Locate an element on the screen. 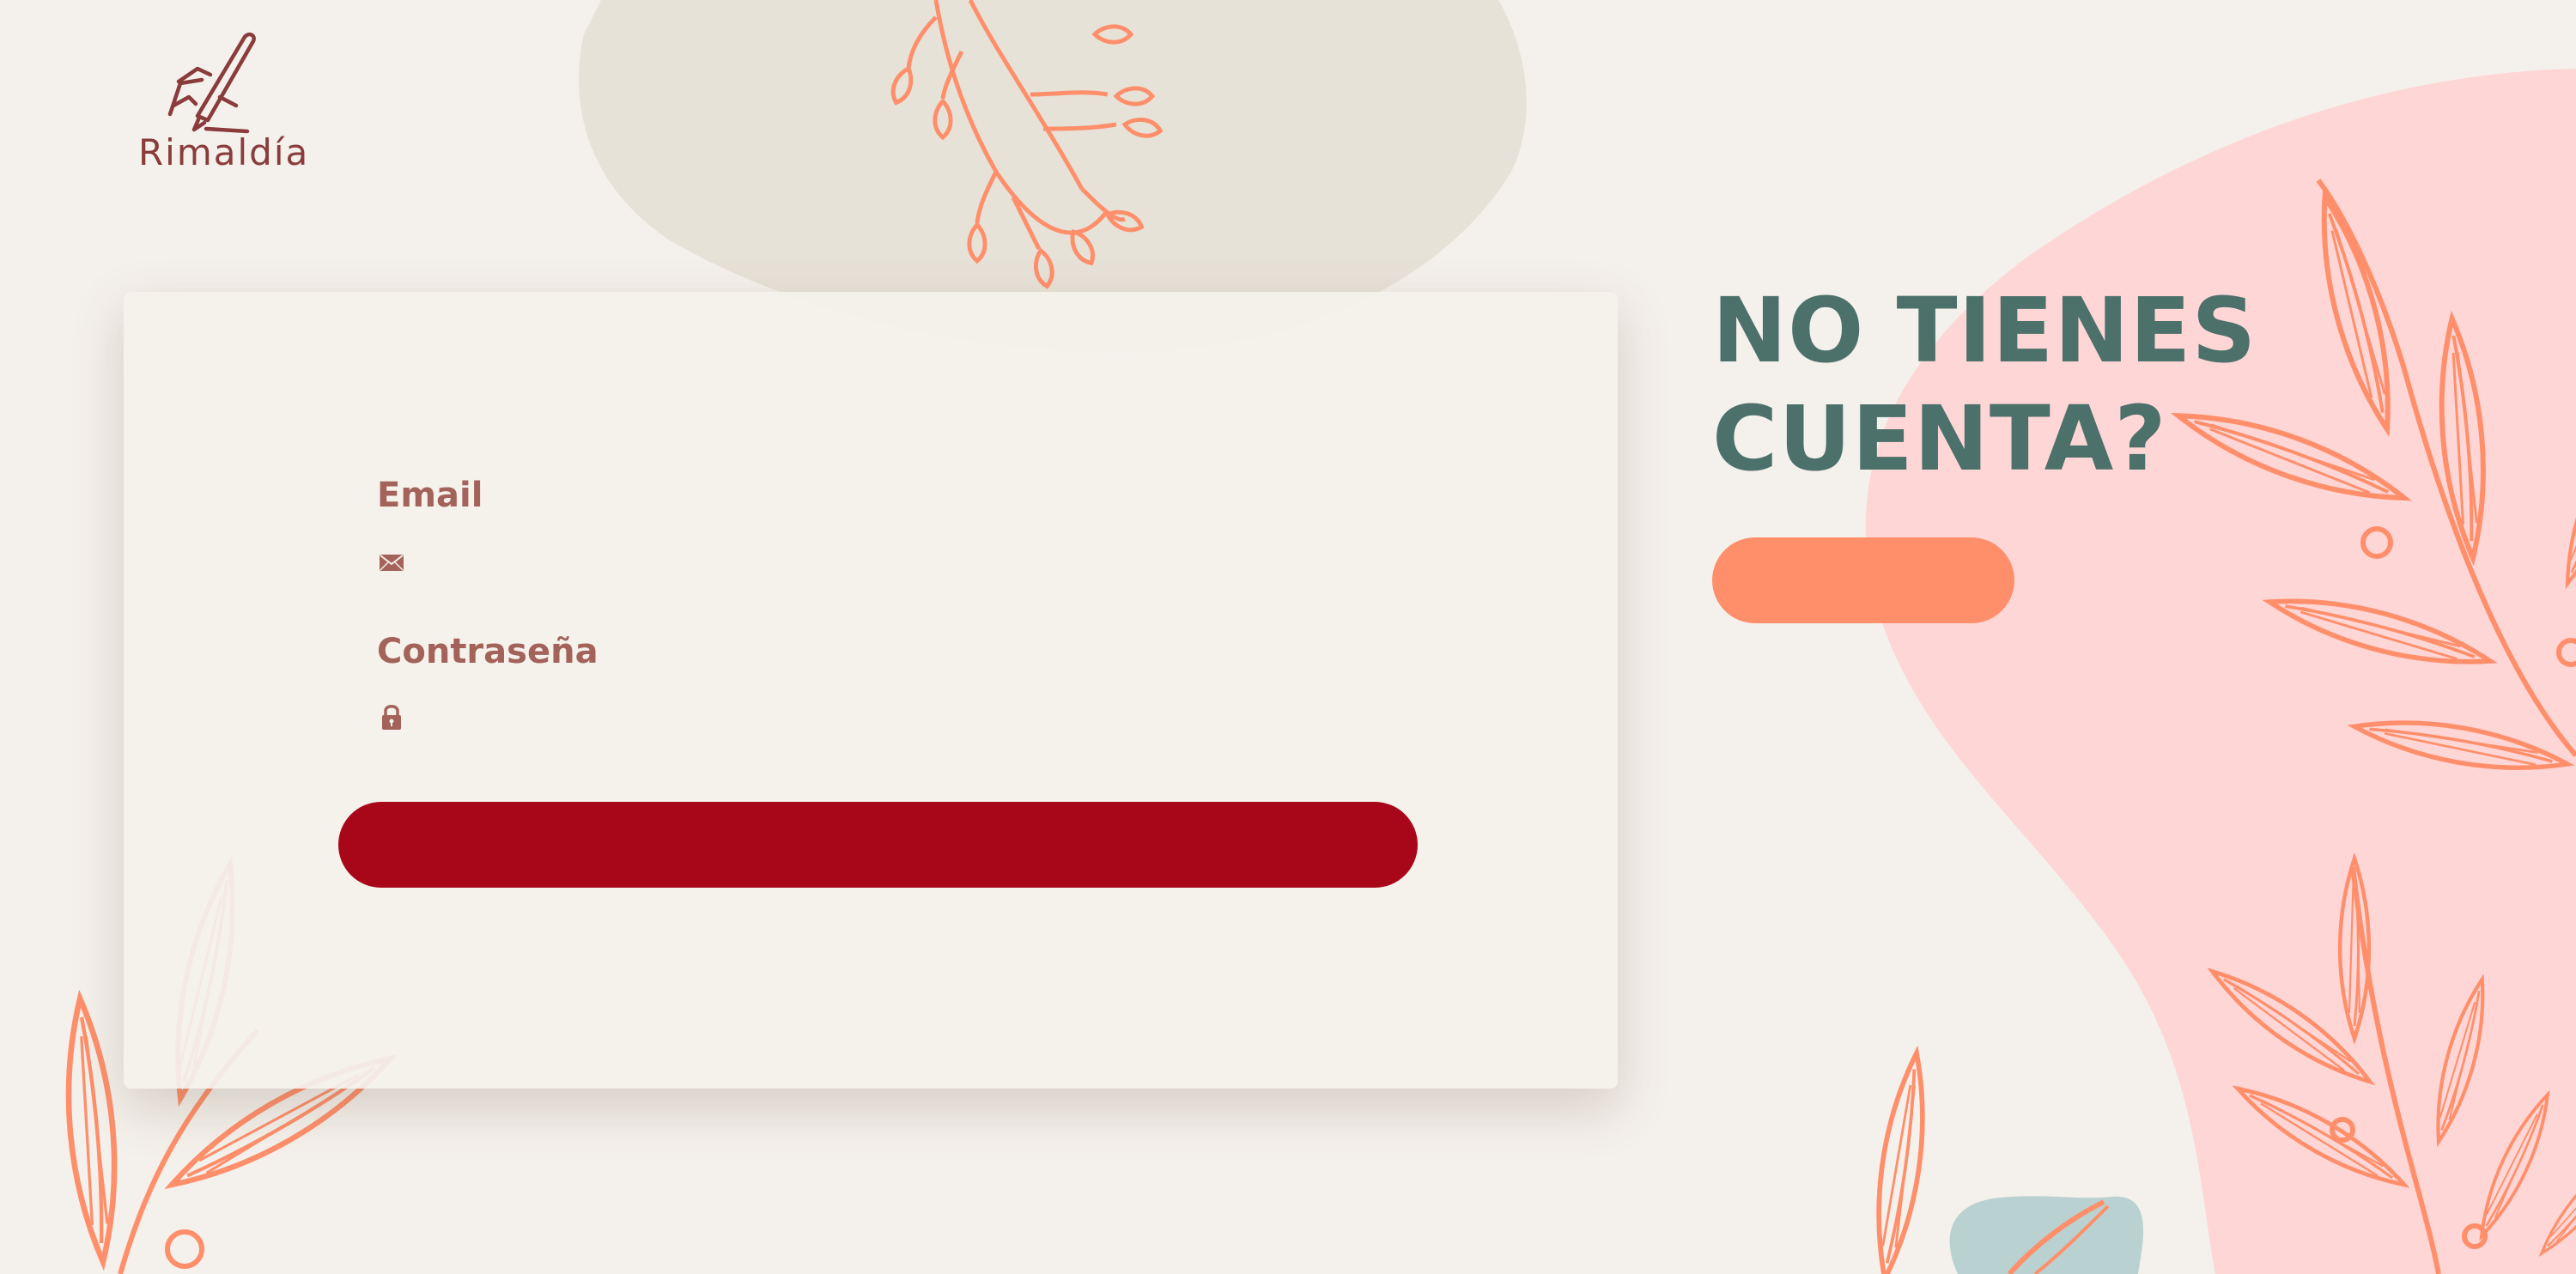 The width and height of the screenshot is (2576, 1274). envelope-icon is located at coordinates (392, 563).